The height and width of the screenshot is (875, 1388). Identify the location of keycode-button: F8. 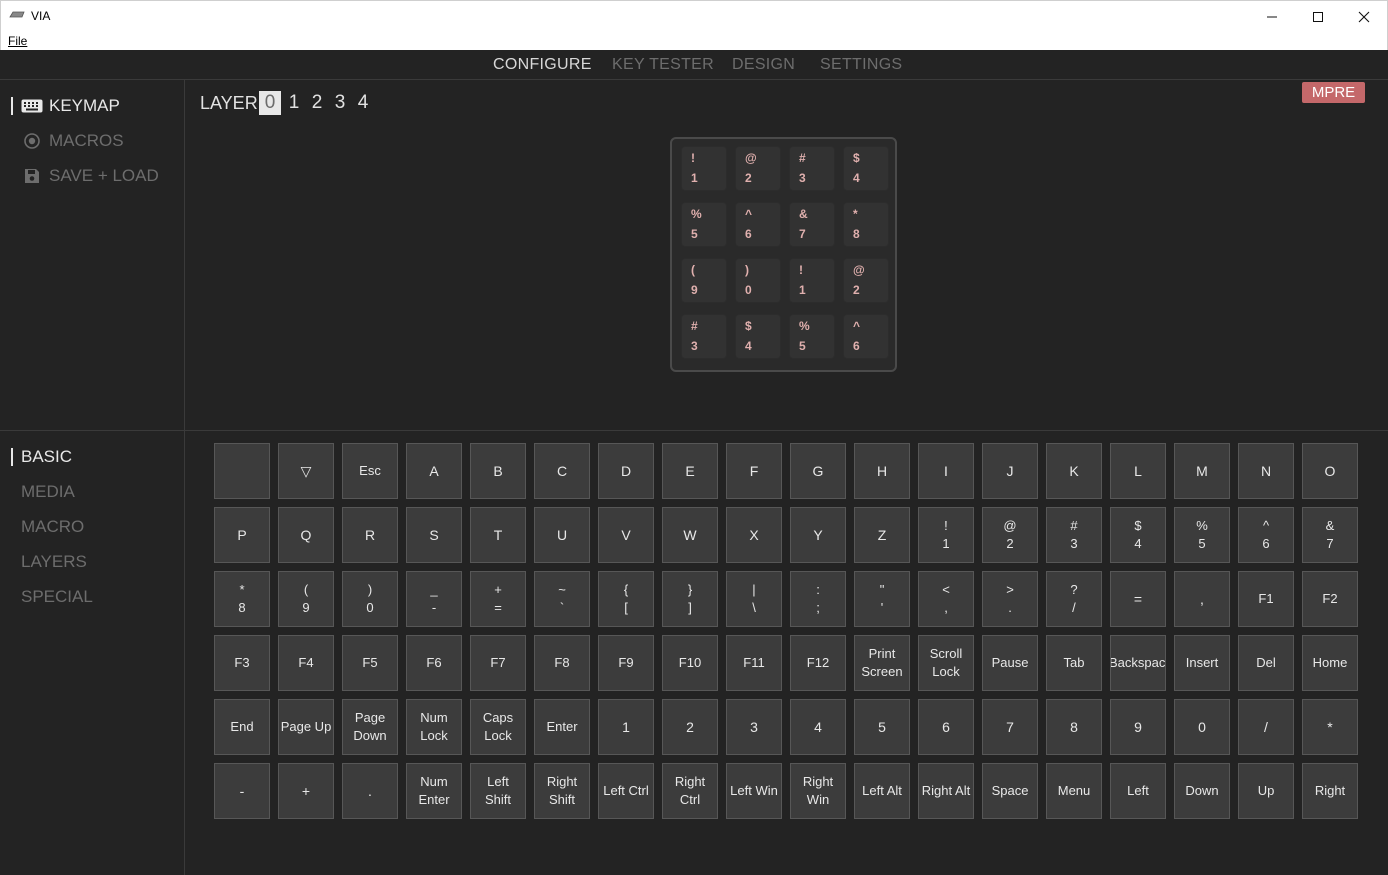
(562, 663).